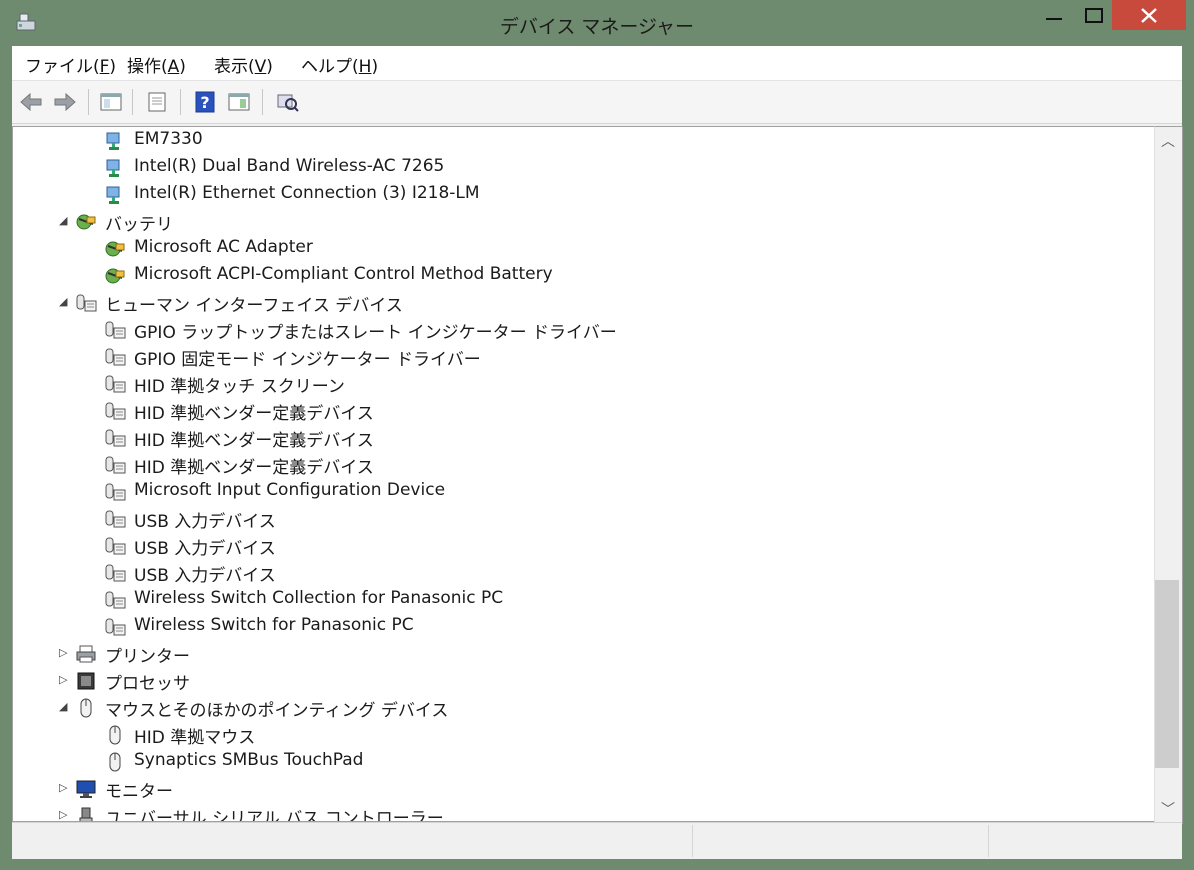 The height and width of the screenshot is (870, 1194). What do you see at coordinates (1168, 475) in the screenshot?
I see `vertical-scrollbar: ︿ ﹀` at bounding box center [1168, 475].